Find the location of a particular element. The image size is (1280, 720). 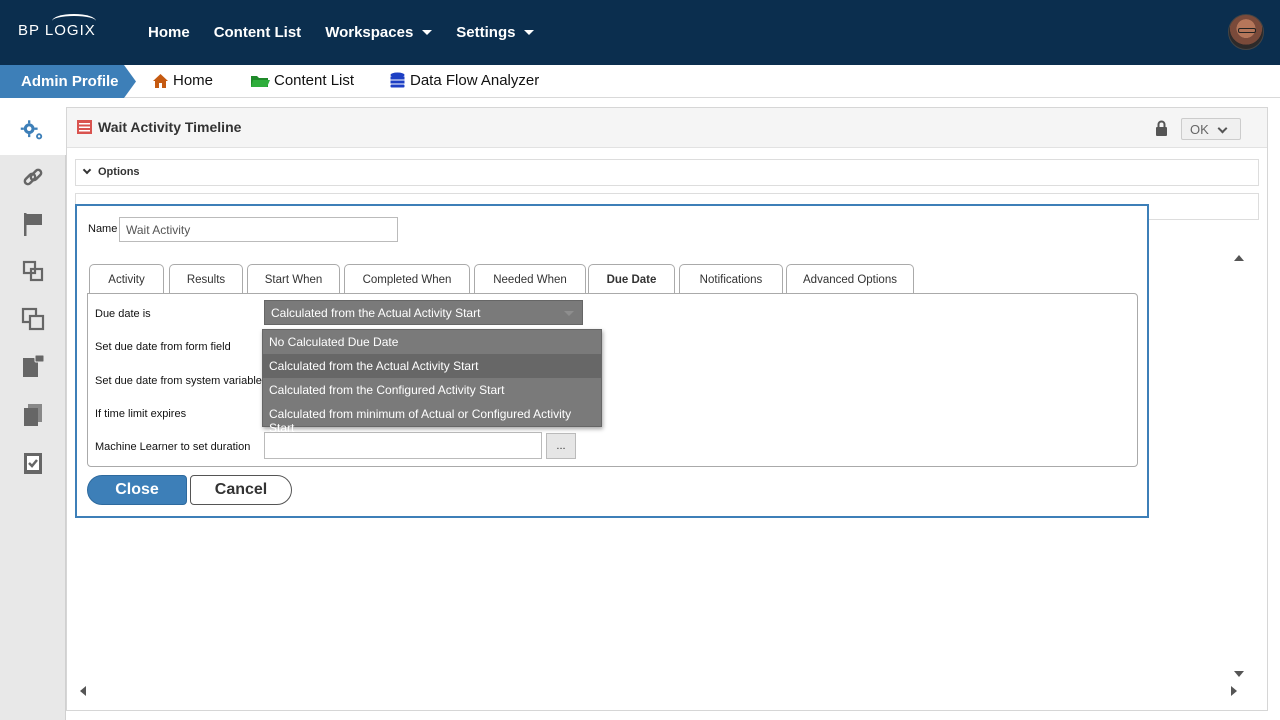

option-no-calculated-due-date: No Calculated Due Date is located at coordinates (432, 342).